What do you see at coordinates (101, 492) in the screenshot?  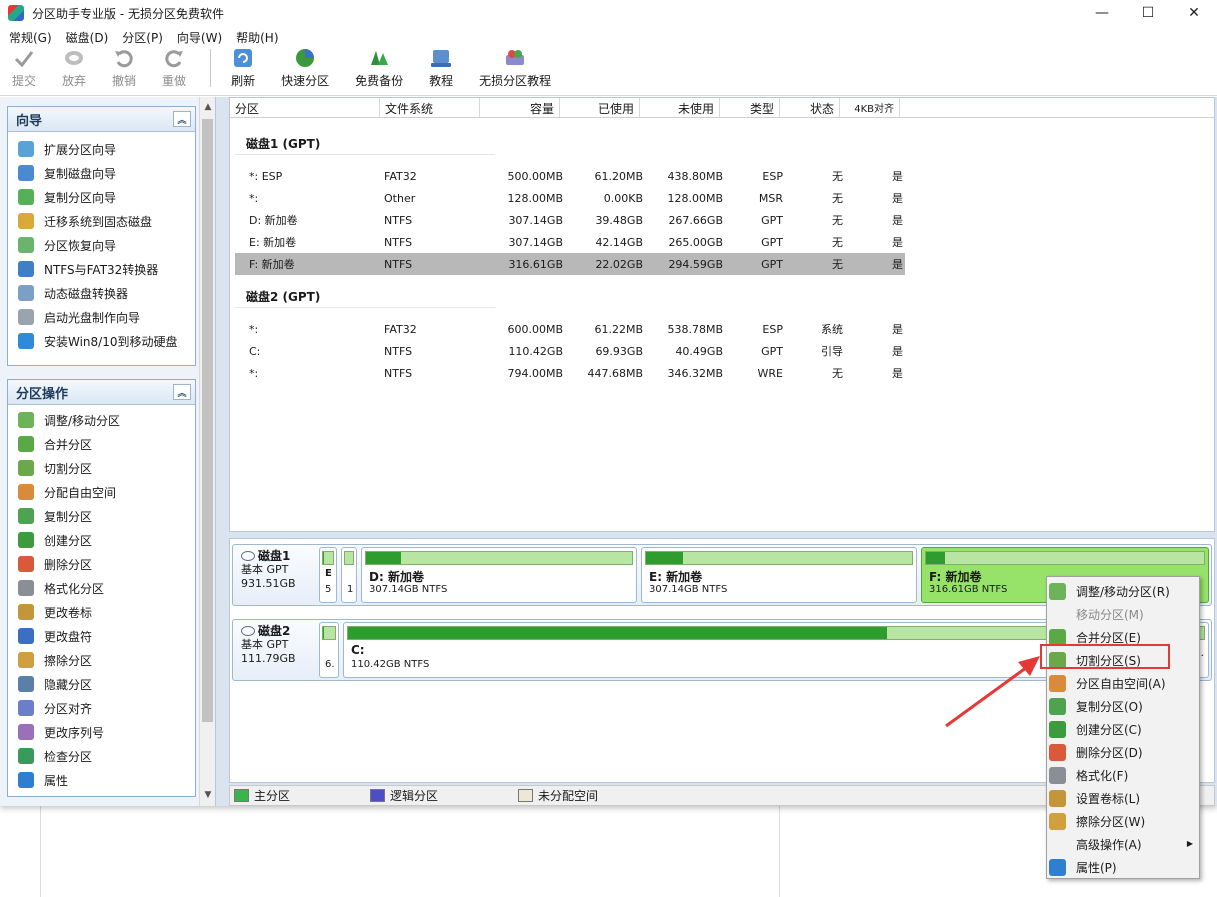 I see `sidebar-item-allocate-space: 分配自由空间` at bounding box center [101, 492].